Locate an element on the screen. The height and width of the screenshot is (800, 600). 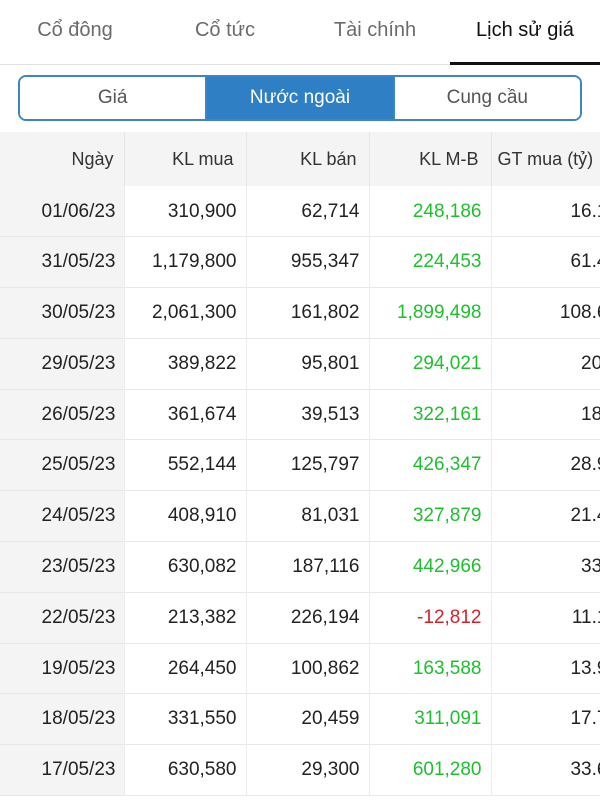
cell-buy-volume: 408,910 is located at coordinates (184, 516).